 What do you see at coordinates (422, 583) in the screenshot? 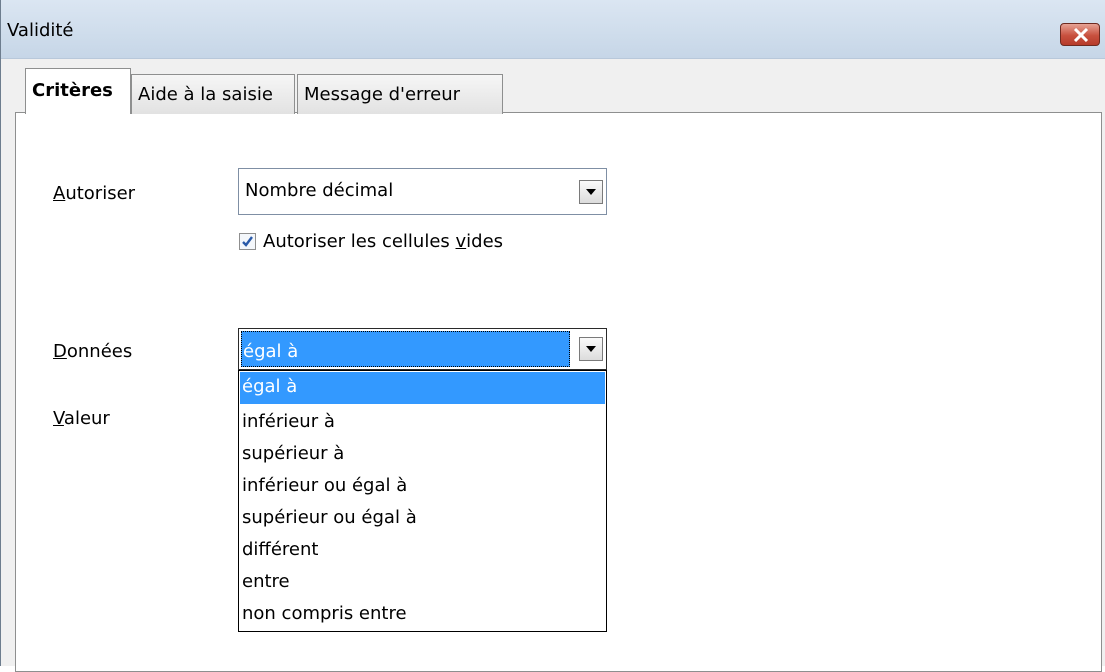
I see `dropdown-option: entre` at bounding box center [422, 583].